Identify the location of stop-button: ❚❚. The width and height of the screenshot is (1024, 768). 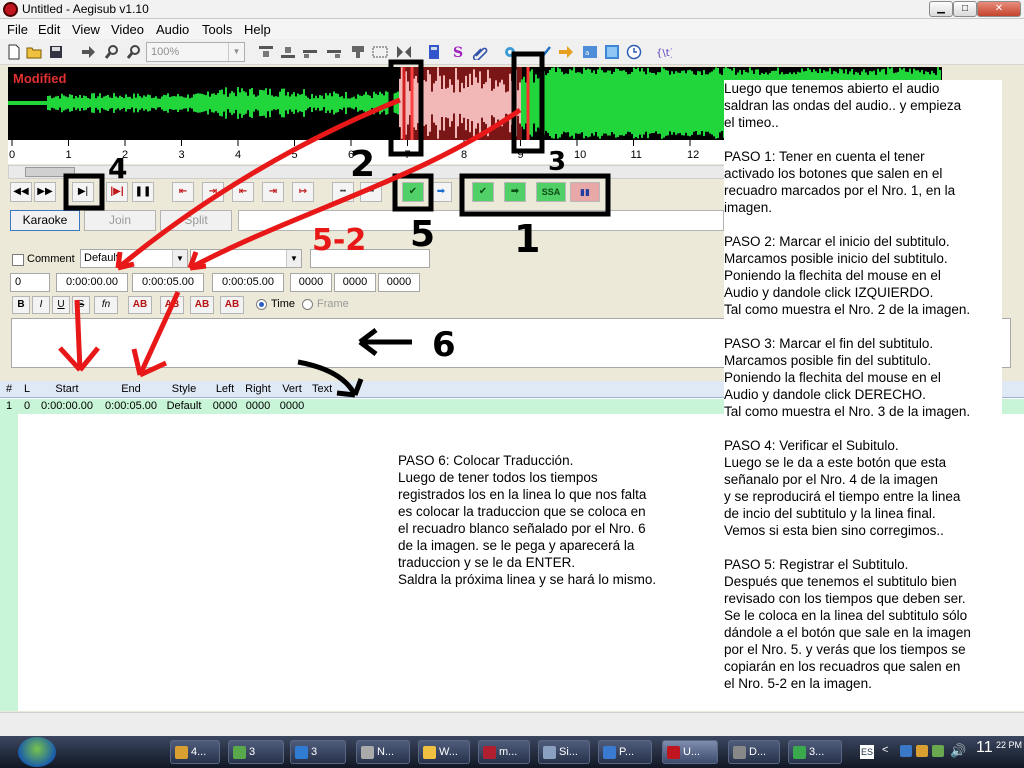
(143, 192).